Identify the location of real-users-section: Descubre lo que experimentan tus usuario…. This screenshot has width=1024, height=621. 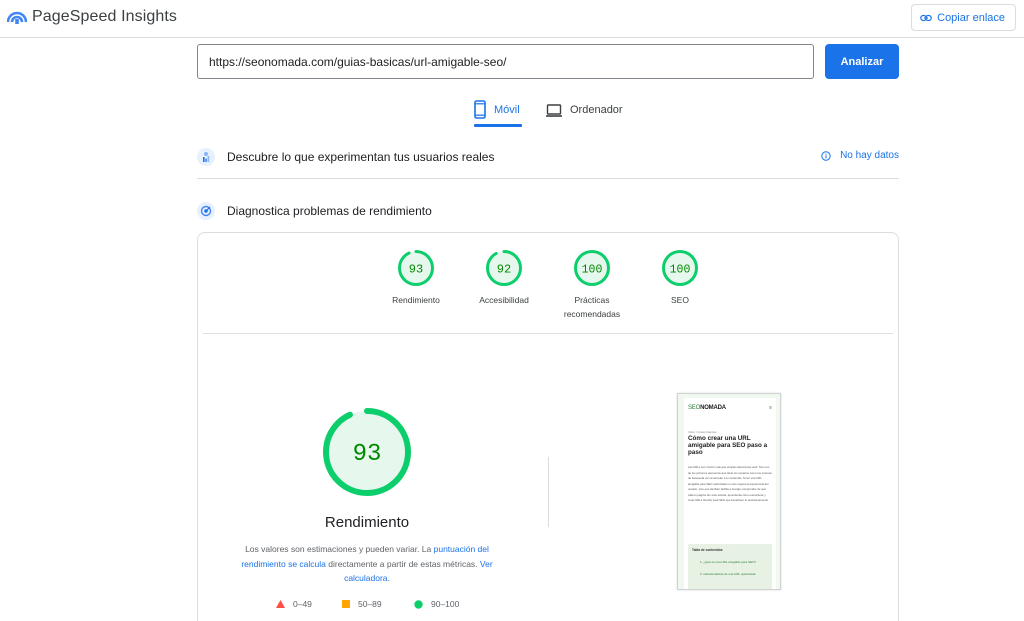
(548, 157).